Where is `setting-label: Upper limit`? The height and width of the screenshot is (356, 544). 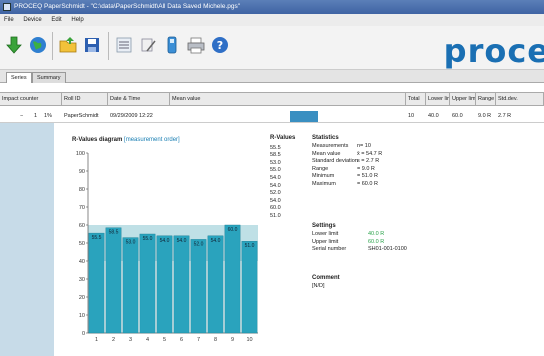
setting-label: Upper limit is located at coordinates (325, 241).